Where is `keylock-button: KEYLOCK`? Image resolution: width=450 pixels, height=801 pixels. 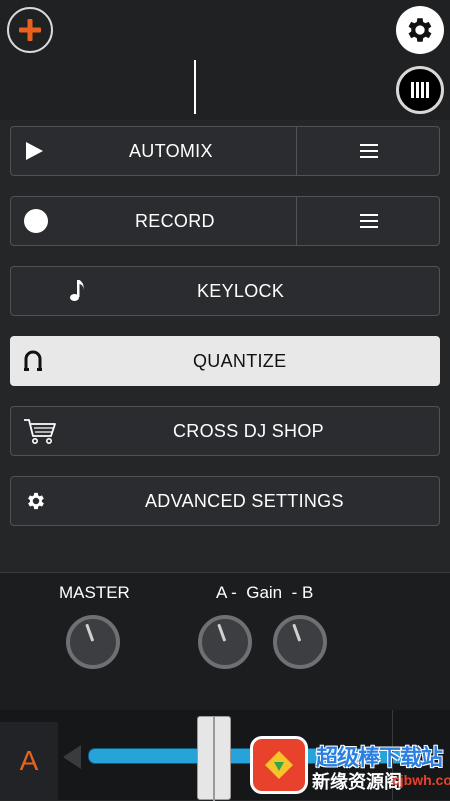
keylock-button: KEYLOCK is located at coordinates (225, 291).